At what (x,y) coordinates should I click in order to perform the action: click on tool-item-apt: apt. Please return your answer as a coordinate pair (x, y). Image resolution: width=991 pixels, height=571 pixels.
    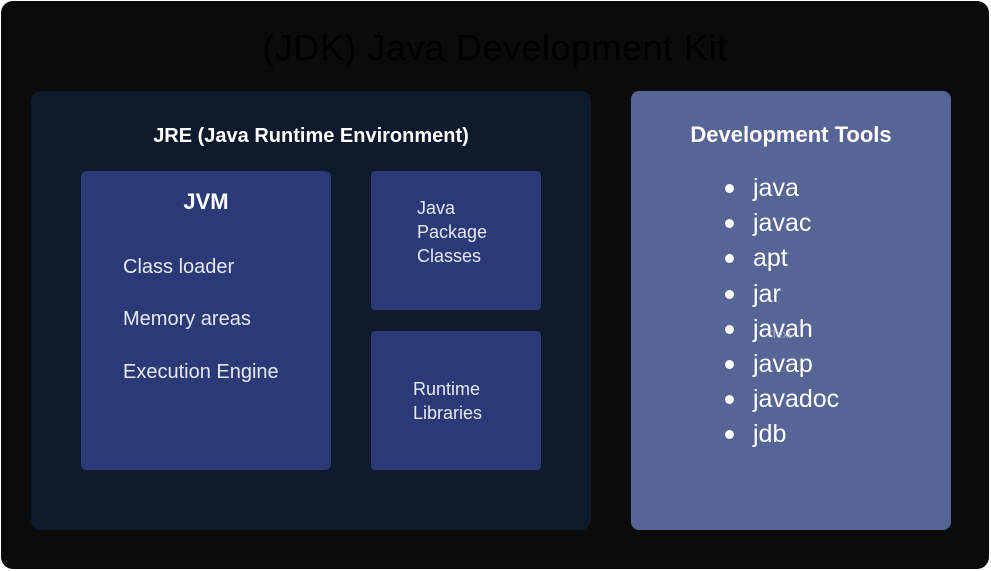
    Looking at the image, I should click on (782, 258).